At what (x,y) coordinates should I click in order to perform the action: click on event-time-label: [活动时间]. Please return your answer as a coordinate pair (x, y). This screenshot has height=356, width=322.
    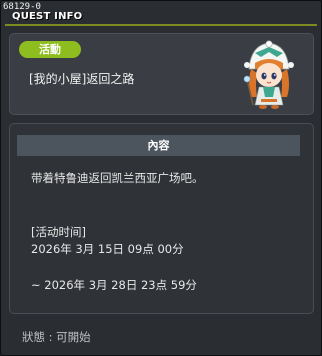
    Looking at the image, I should click on (58, 232).